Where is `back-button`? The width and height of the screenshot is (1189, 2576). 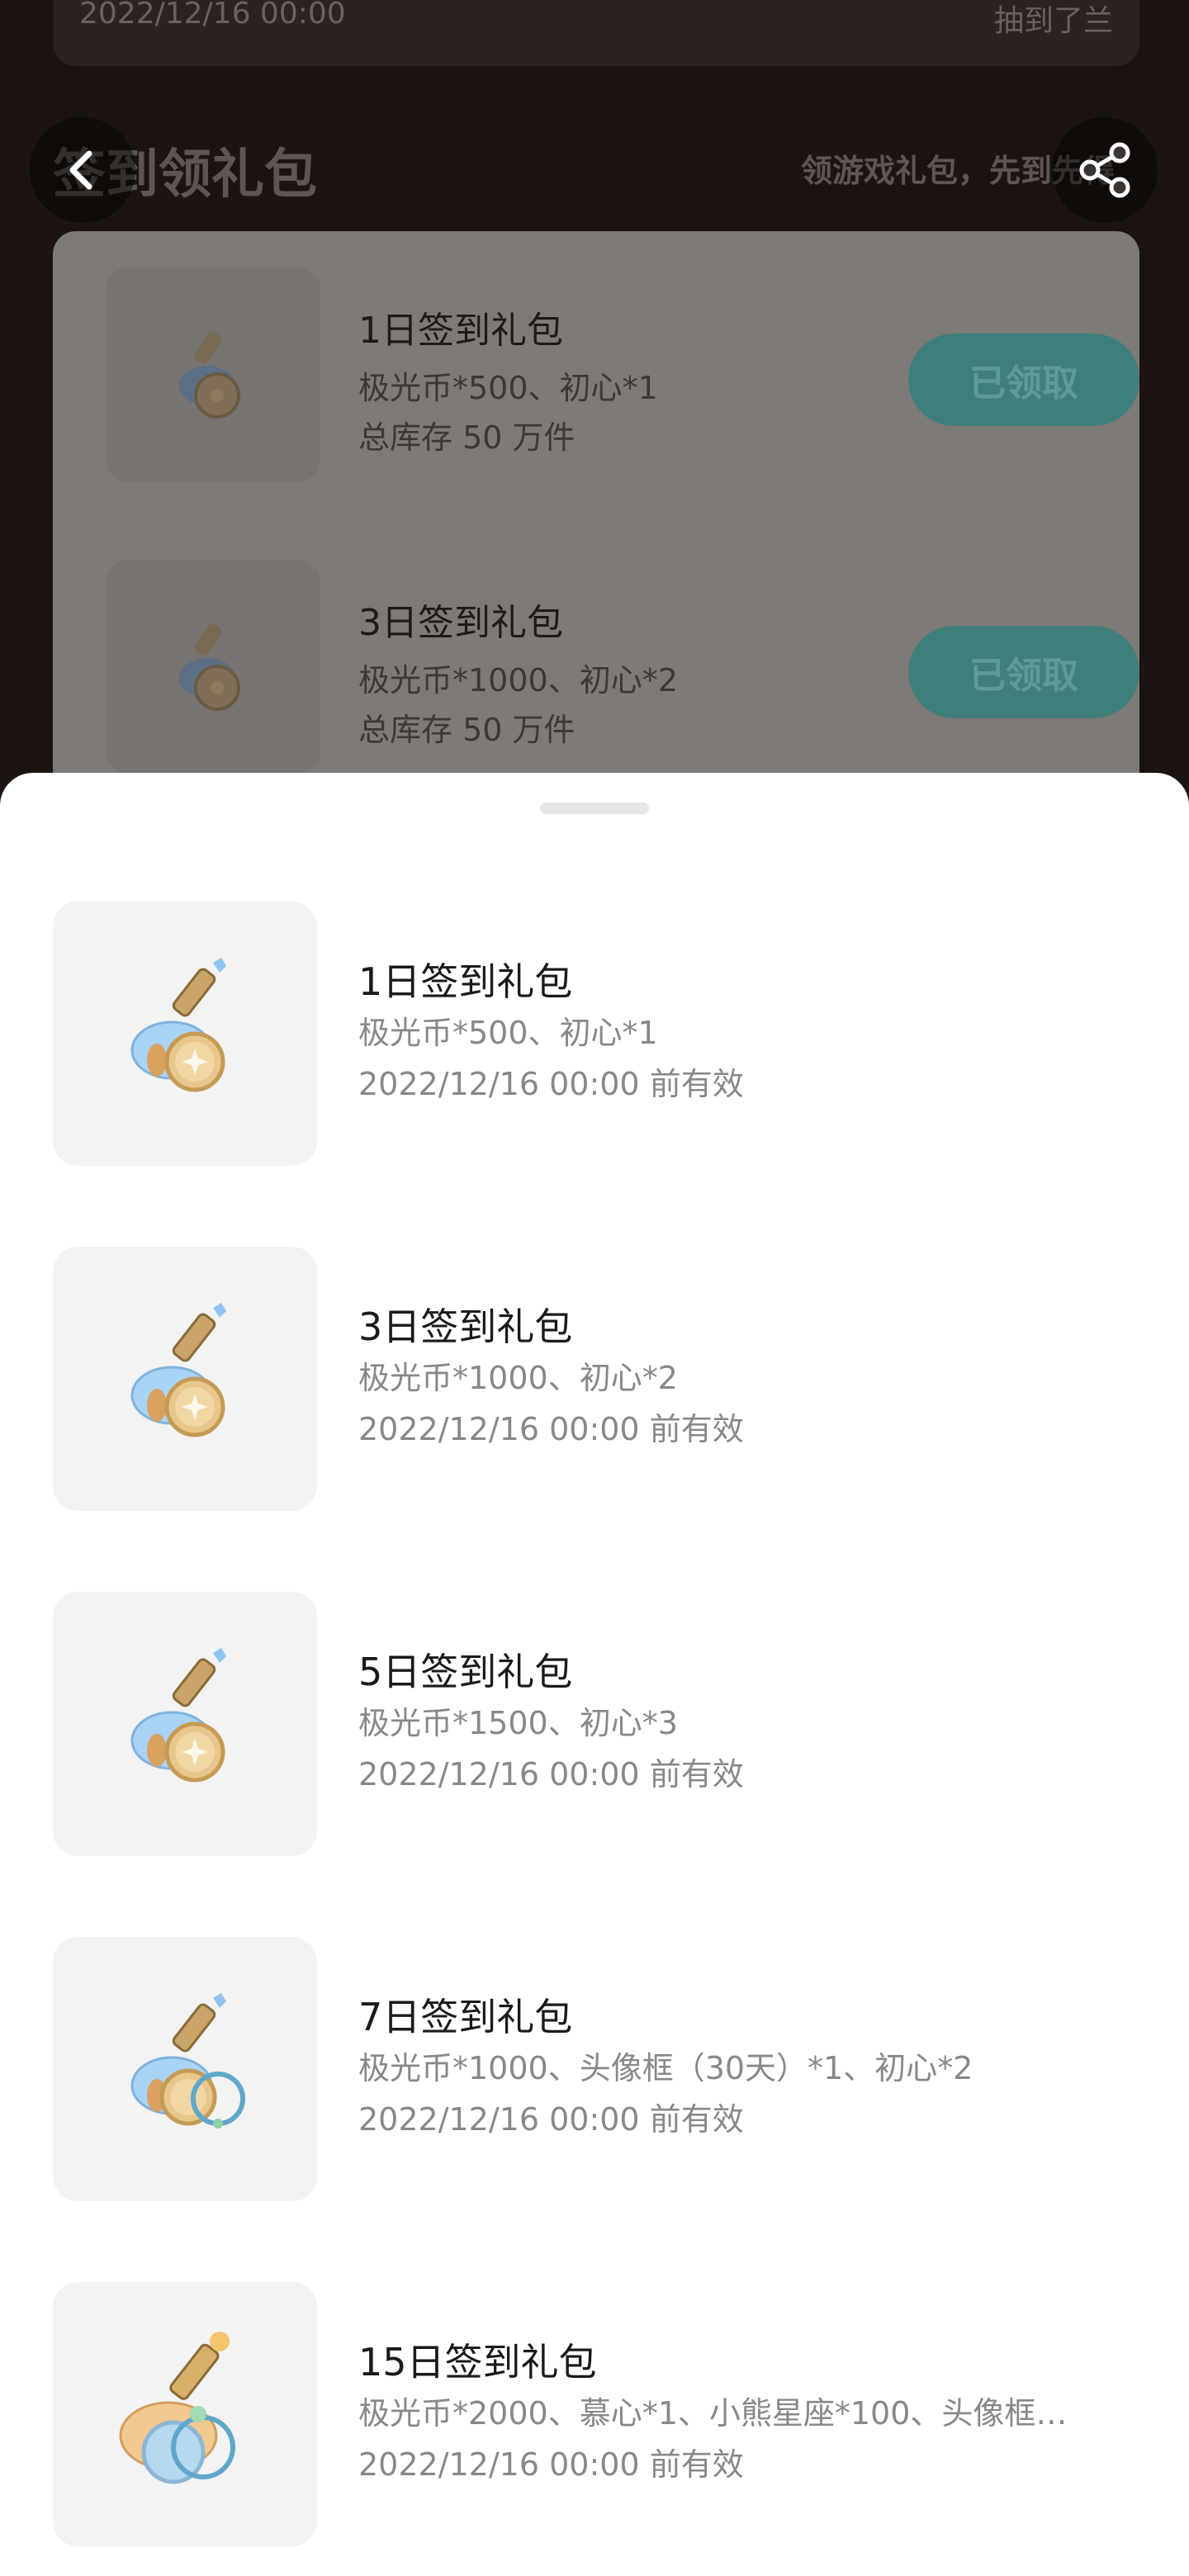 back-button is located at coordinates (82, 170).